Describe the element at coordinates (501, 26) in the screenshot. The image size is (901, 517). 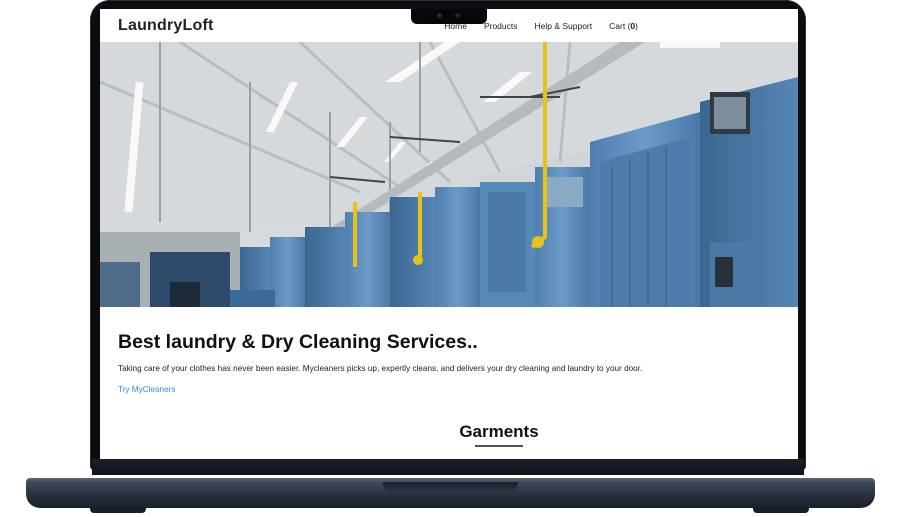
I see `nav-products: Products` at that location.